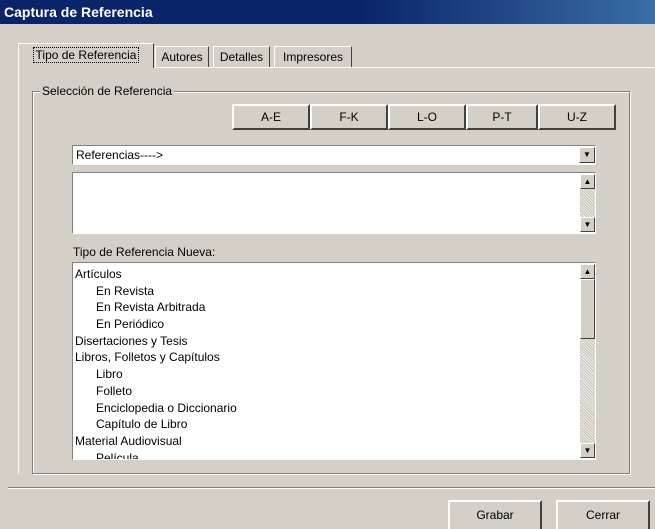 The image size is (655, 529). I want to click on selection-group-label: Selección de Referencia, so click(107, 91).